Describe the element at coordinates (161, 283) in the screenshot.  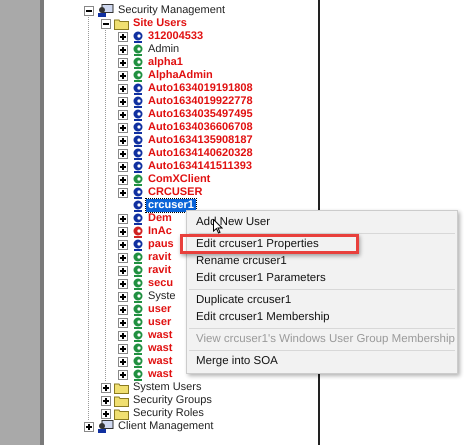
I see `tree-item: secu` at that location.